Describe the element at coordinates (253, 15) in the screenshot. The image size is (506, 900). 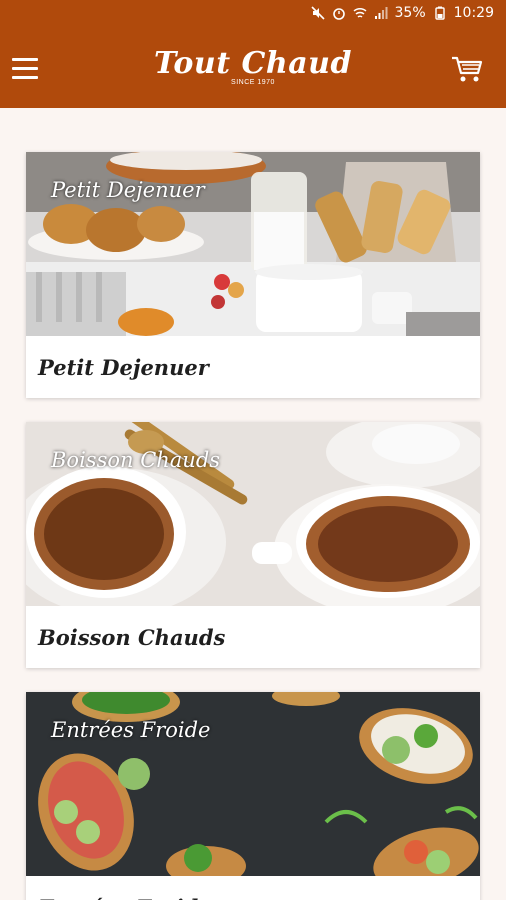
I see `status-bar: 35% 10:29` at that location.